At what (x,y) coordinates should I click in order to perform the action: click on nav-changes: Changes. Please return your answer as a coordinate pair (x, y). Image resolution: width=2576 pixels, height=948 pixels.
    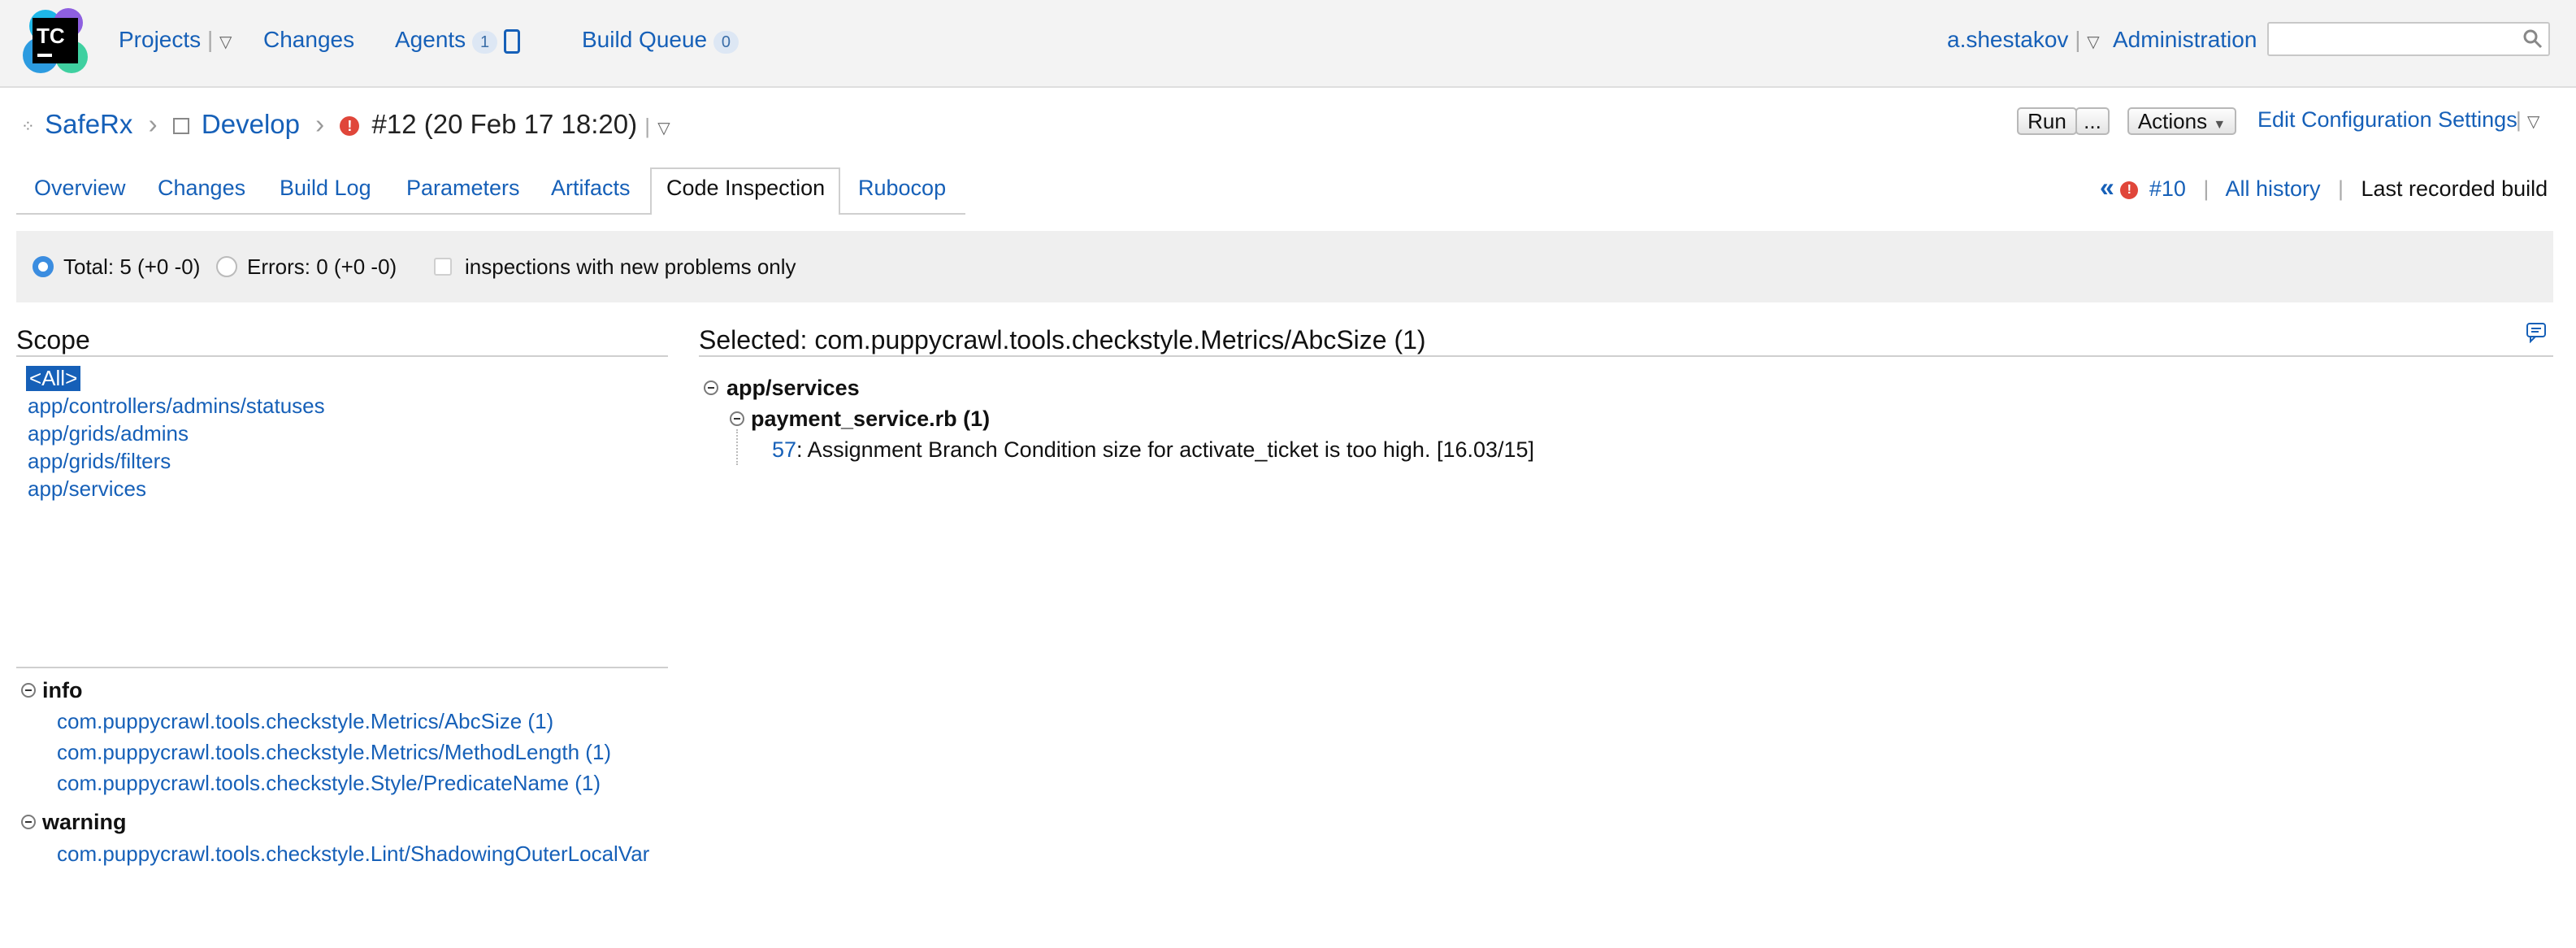
    Looking at the image, I should click on (308, 40).